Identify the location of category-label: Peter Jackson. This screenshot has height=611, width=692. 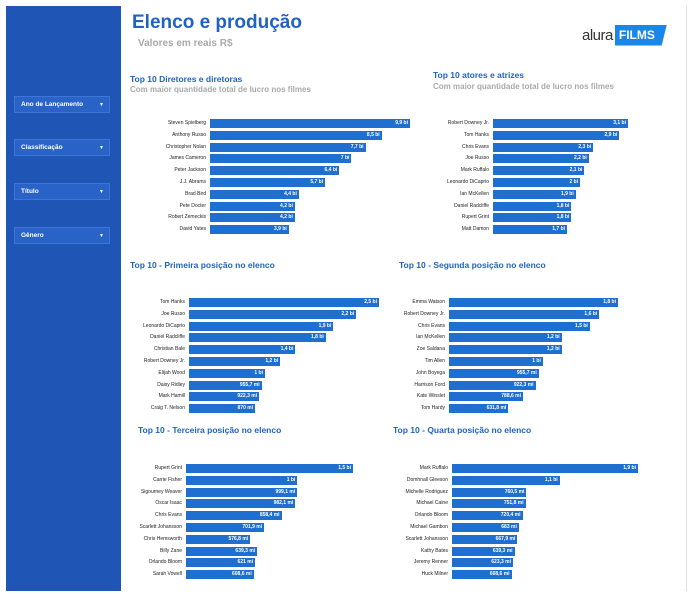
(190, 170).